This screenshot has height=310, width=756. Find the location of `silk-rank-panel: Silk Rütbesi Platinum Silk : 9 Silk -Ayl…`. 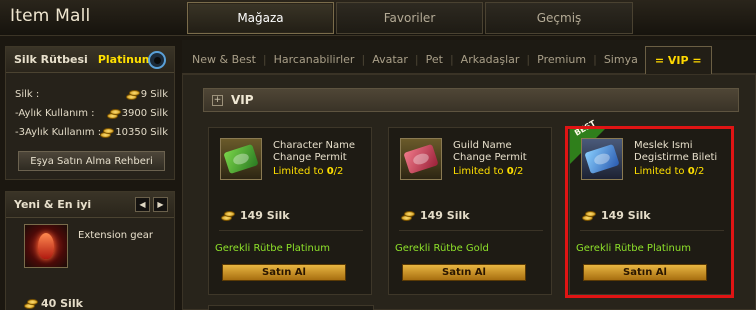

silk-rank-panel: Silk Rütbesi Platinum Silk : 9 Silk -Ayl… is located at coordinates (90, 113).